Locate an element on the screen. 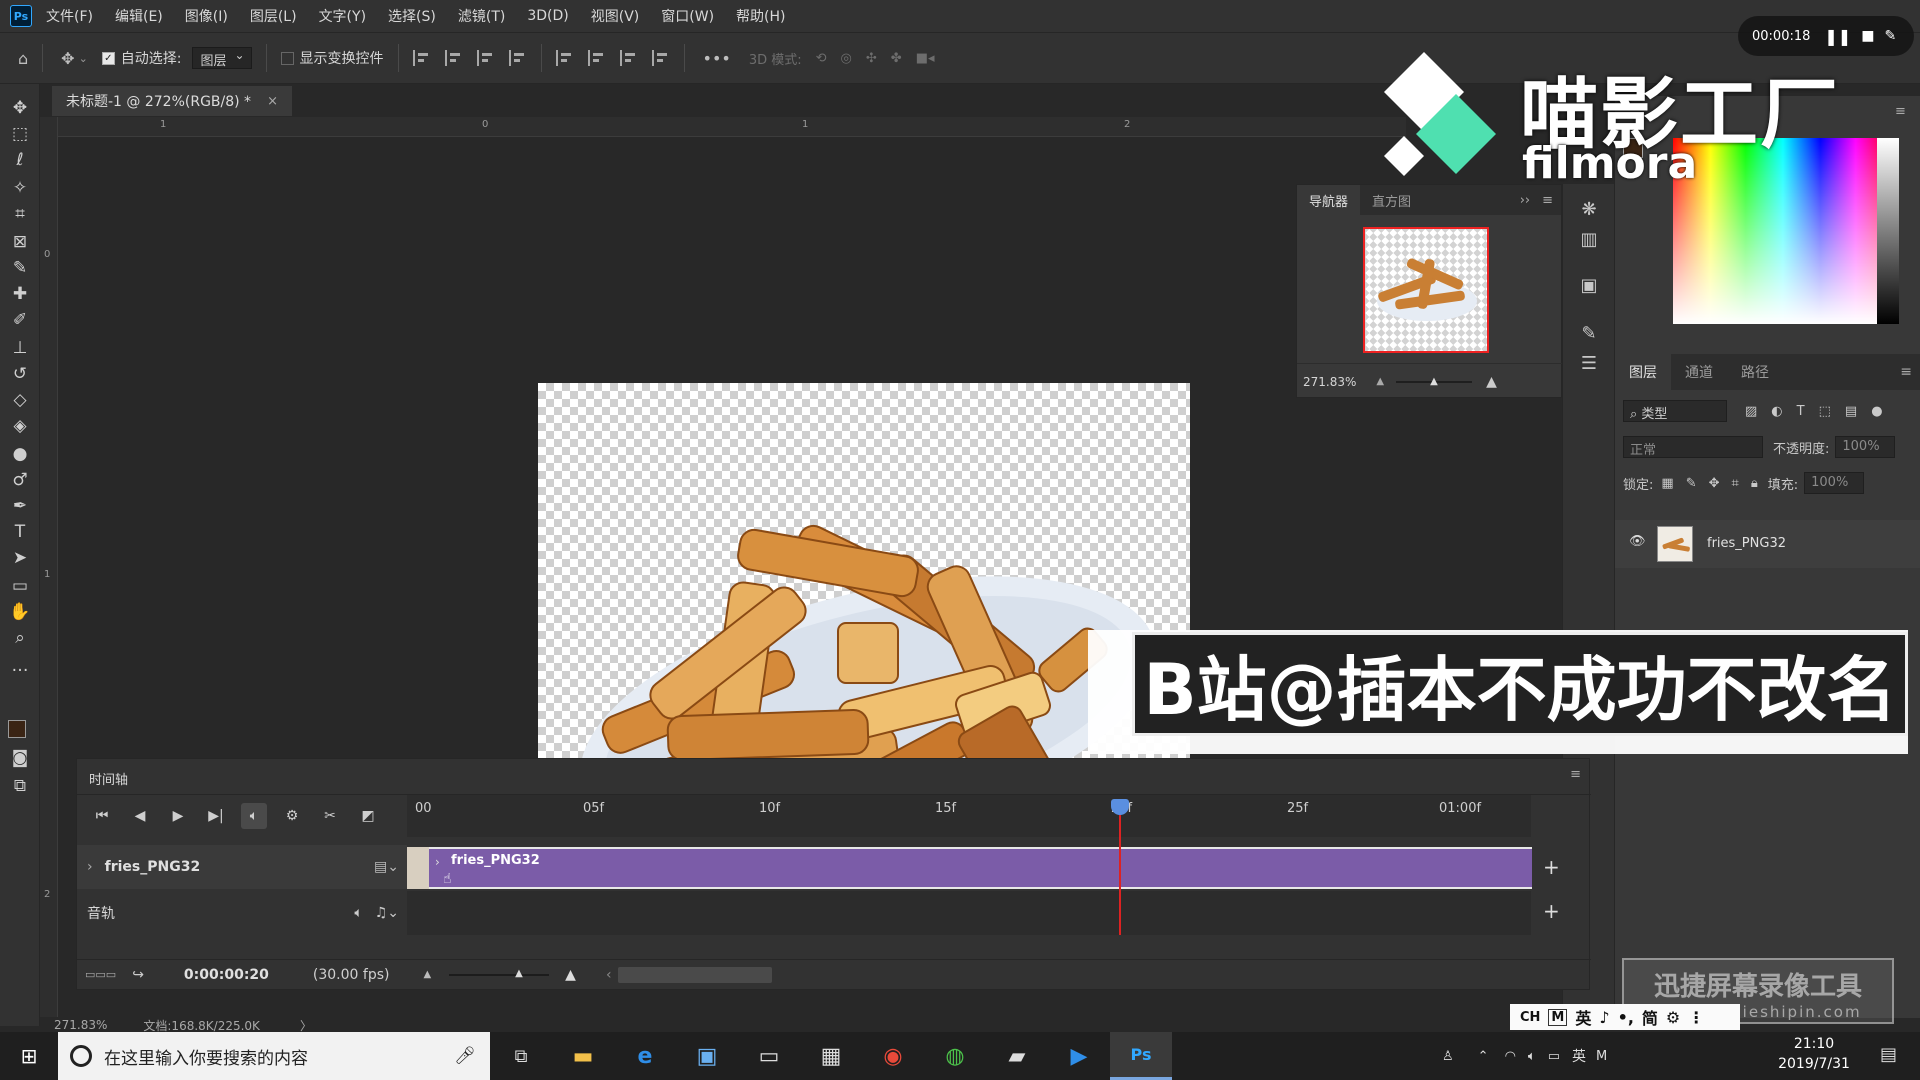 This screenshot has height=1080, width=1920. menu-edit: 编辑(E) is located at coordinates (139, 16).